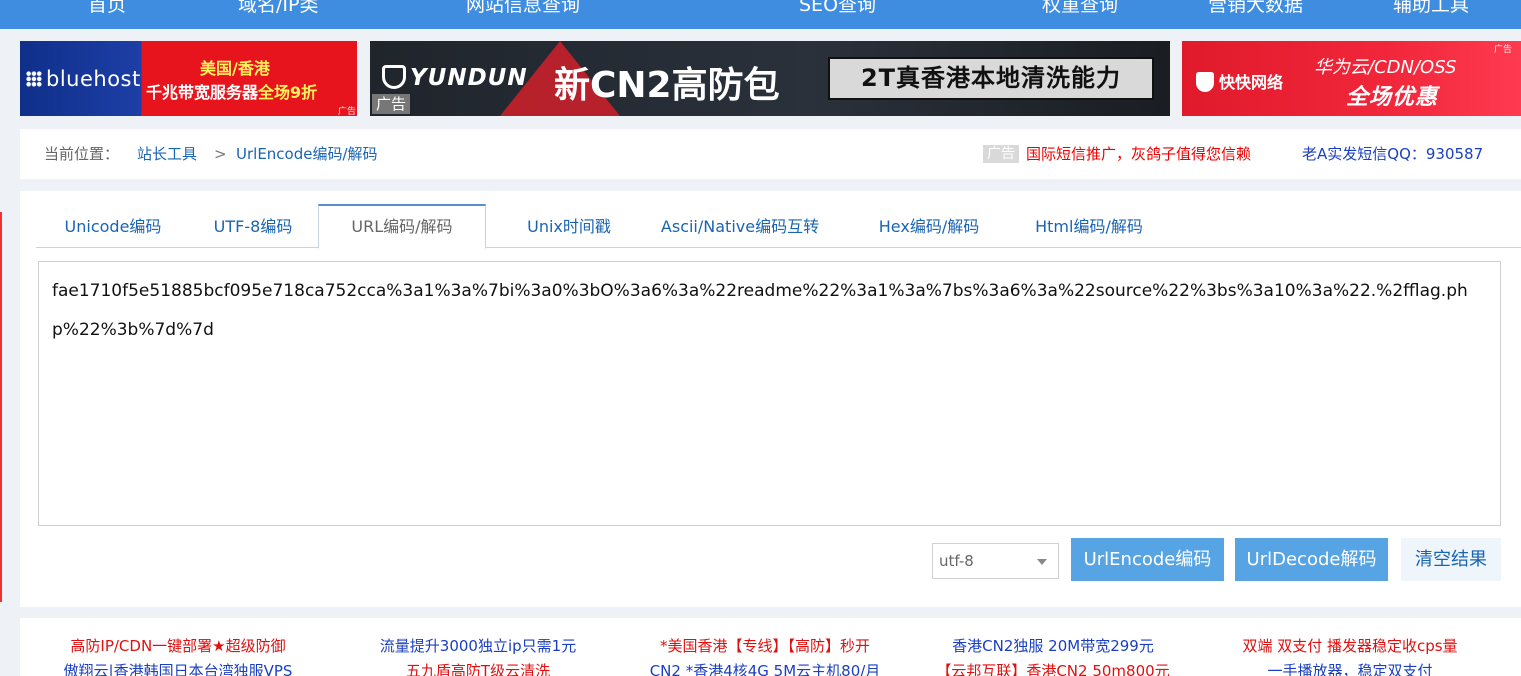 Image resolution: width=1521 pixels, height=676 pixels. What do you see at coordinates (478, 646) in the screenshot?
I see `ad-link: 流量提升3000独立ip只需1元` at bounding box center [478, 646].